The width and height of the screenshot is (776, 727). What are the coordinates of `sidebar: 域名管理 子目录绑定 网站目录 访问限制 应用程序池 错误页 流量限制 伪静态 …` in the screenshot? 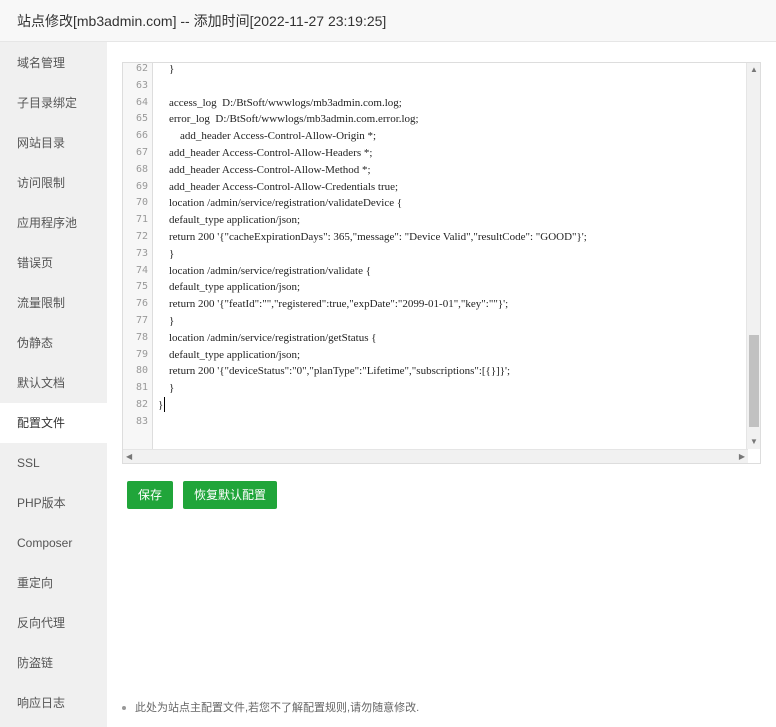 It's located at (53, 384).